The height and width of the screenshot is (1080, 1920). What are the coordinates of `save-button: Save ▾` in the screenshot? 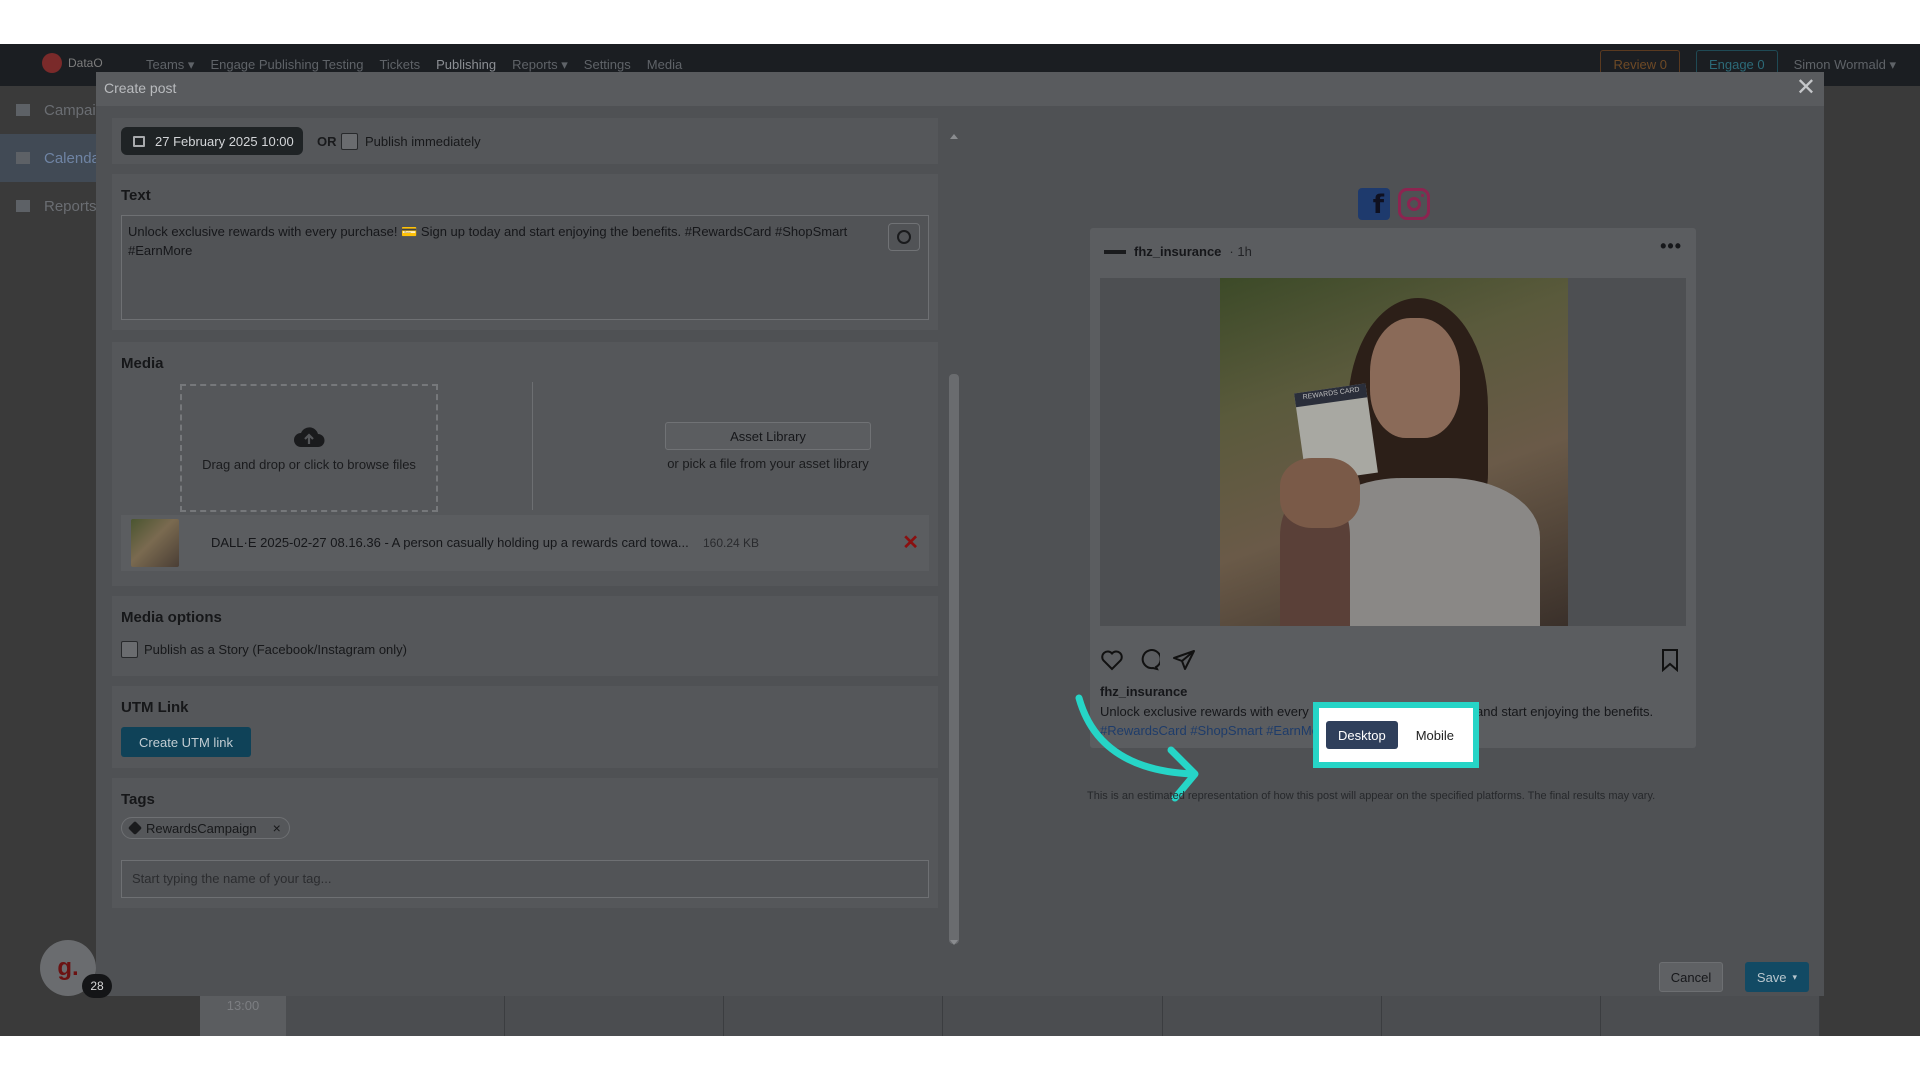 It's located at (1777, 977).